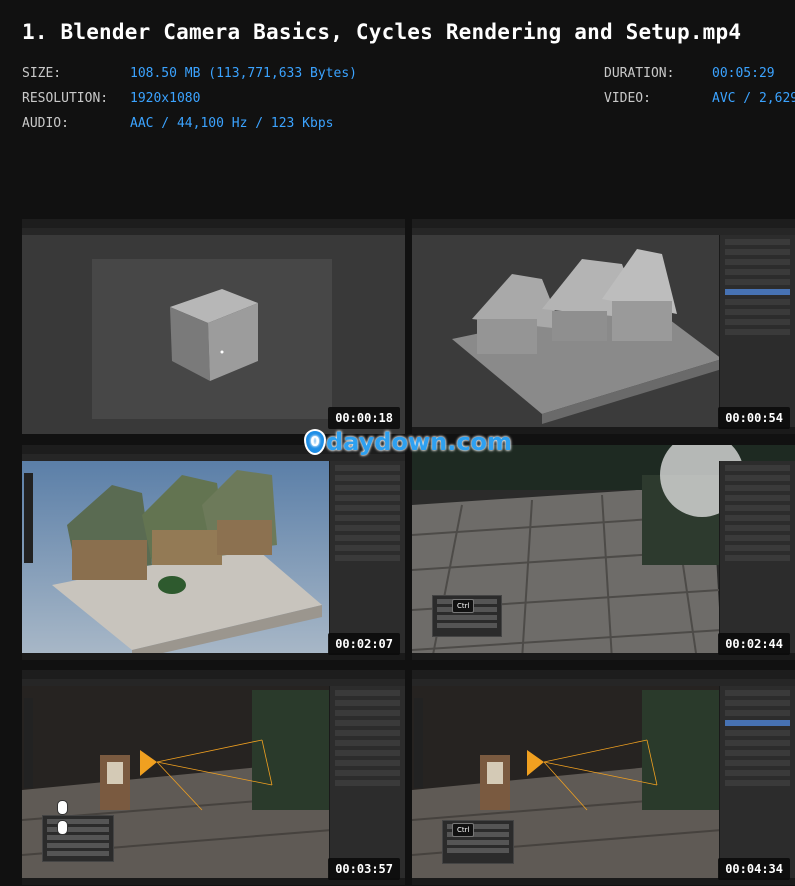 The width and height of the screenshot is (795, 886). Describe the element at coordinates (315, 442) in the screenshot. I see `drop-icon: 0` at that location.